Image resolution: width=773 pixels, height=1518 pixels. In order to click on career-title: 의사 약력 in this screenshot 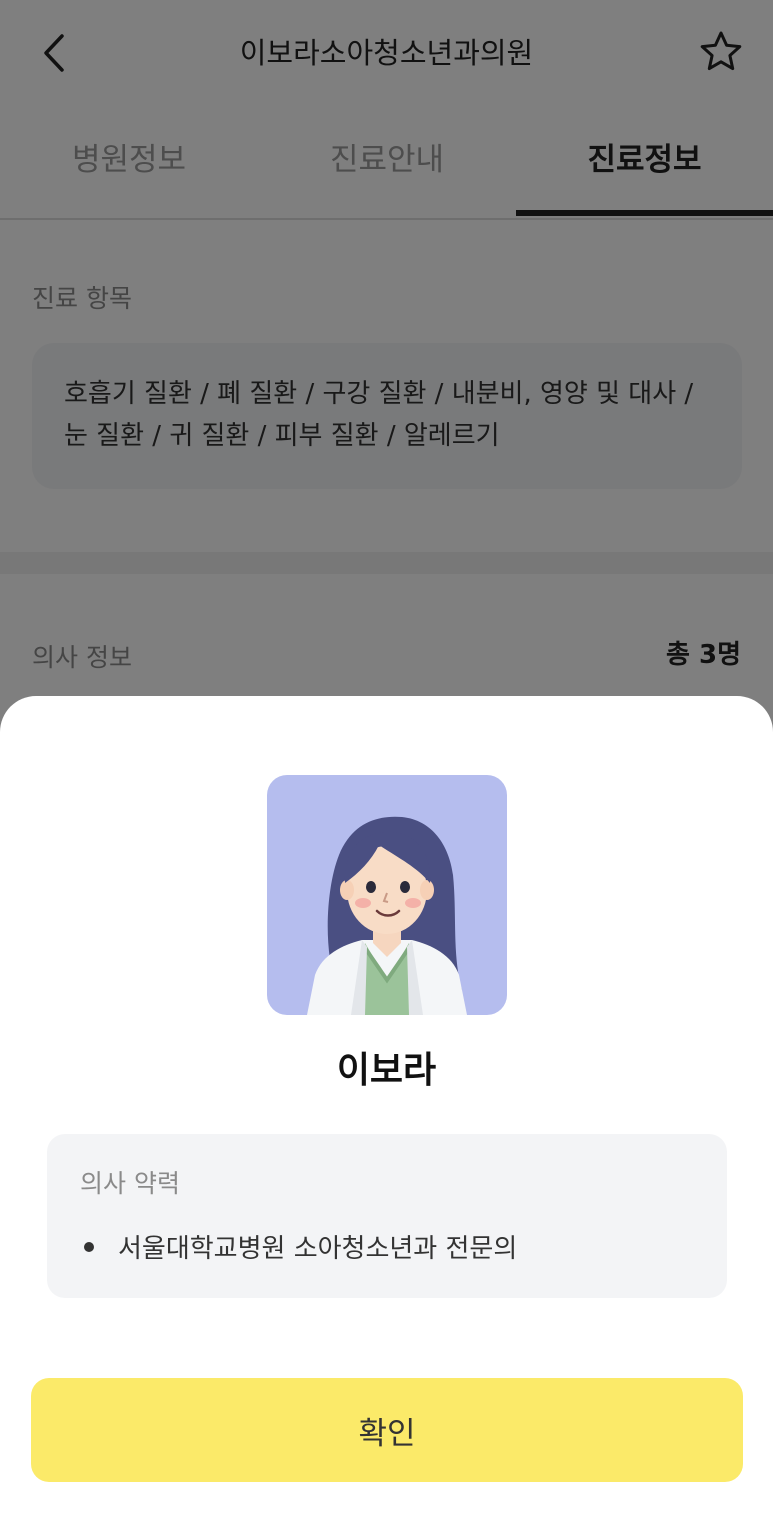, I will do `click(130, 1183)`.